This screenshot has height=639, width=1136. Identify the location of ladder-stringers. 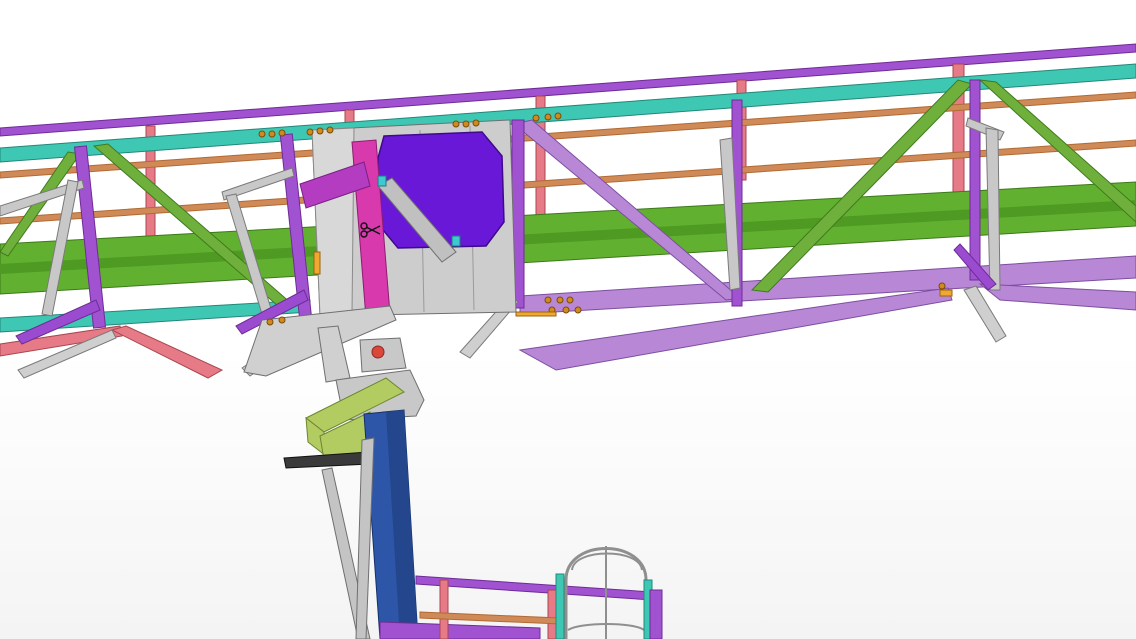
(348, 538).